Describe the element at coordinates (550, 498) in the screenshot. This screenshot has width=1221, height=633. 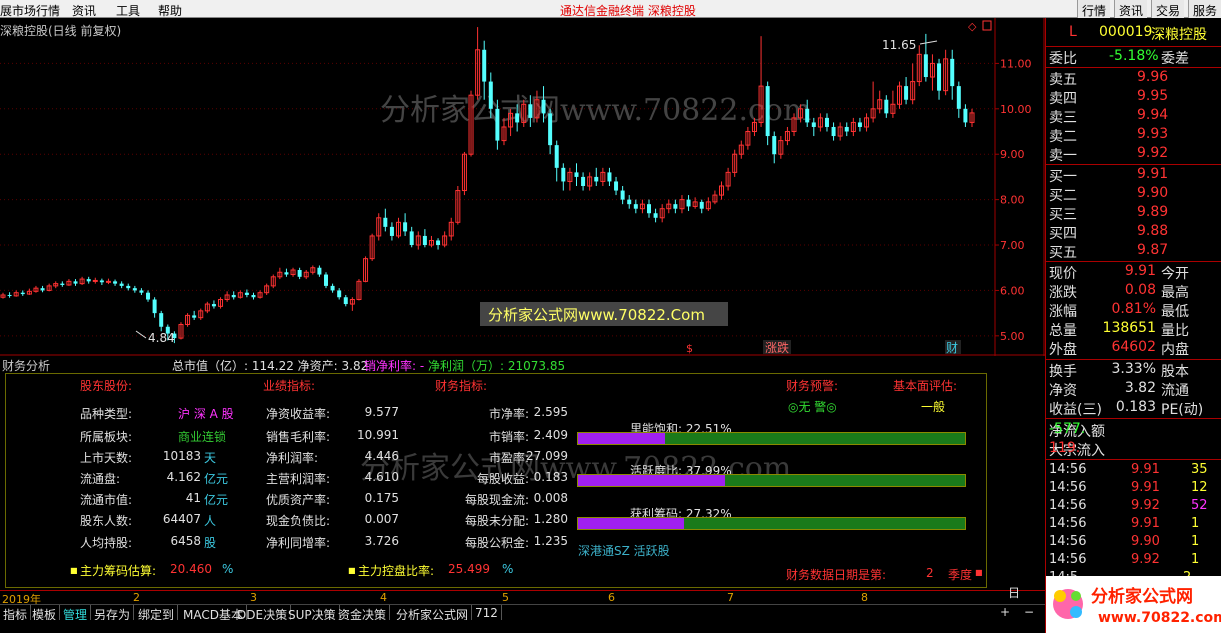
I see `financial-value: 0.008` at that location.